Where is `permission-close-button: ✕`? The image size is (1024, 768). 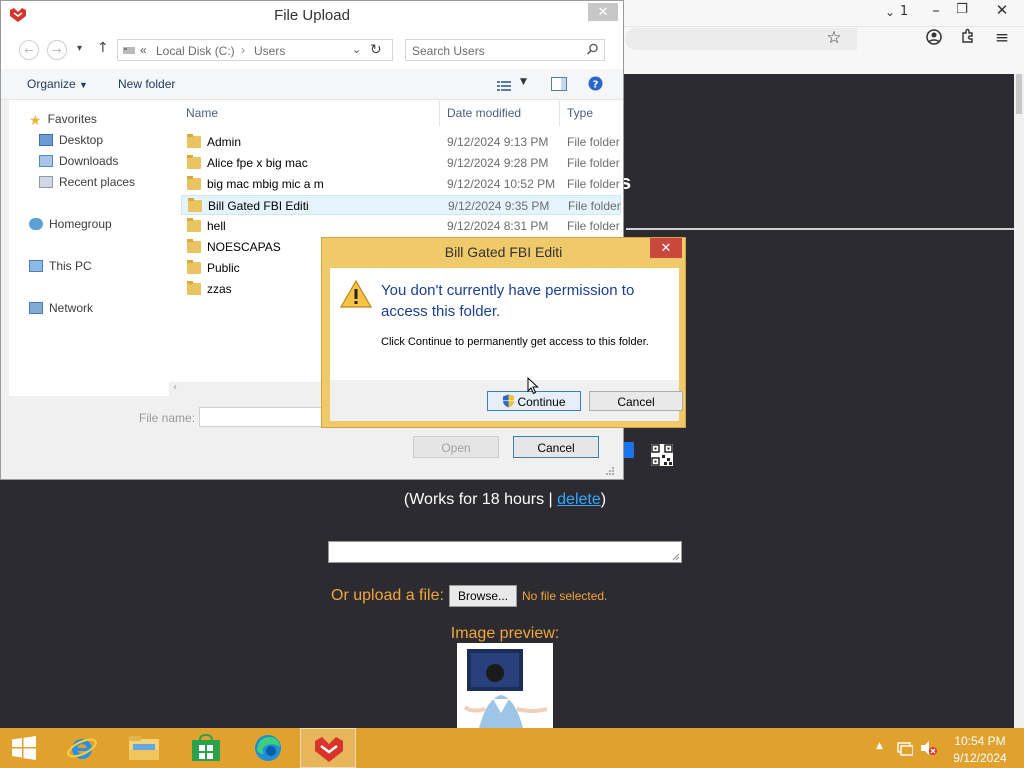 permission-close-button: ✕ is located at coordinates (666, 248).